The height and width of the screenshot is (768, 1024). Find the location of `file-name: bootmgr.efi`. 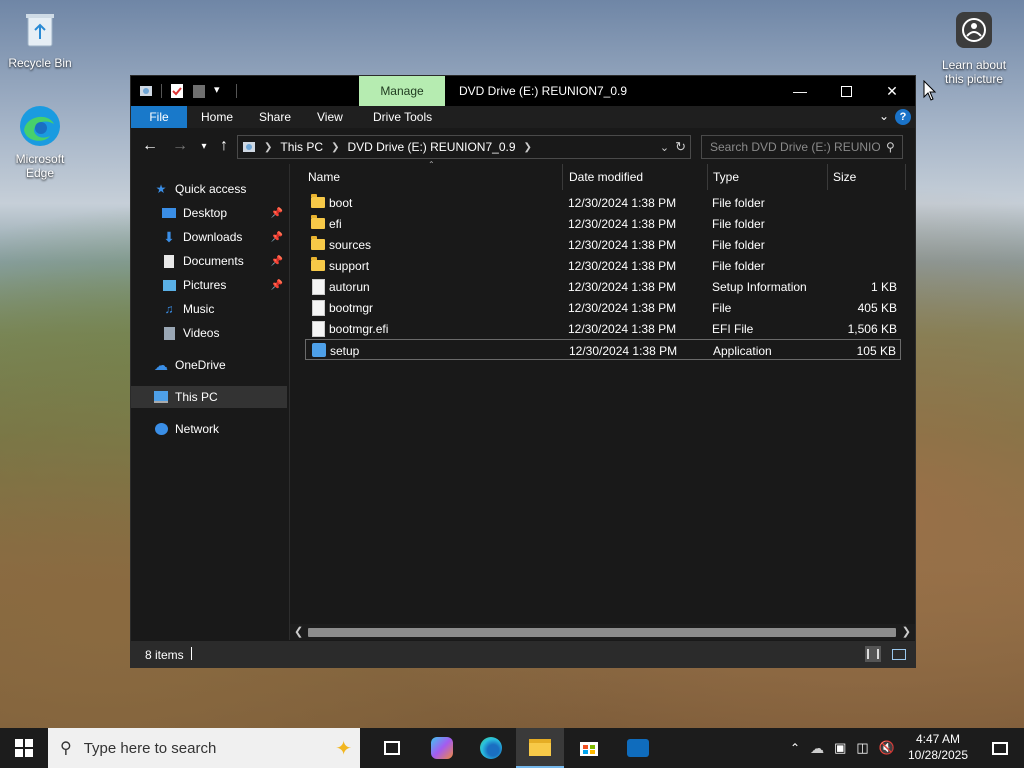

file-name: bootmgr.efi is located at coordinates (359, 329).